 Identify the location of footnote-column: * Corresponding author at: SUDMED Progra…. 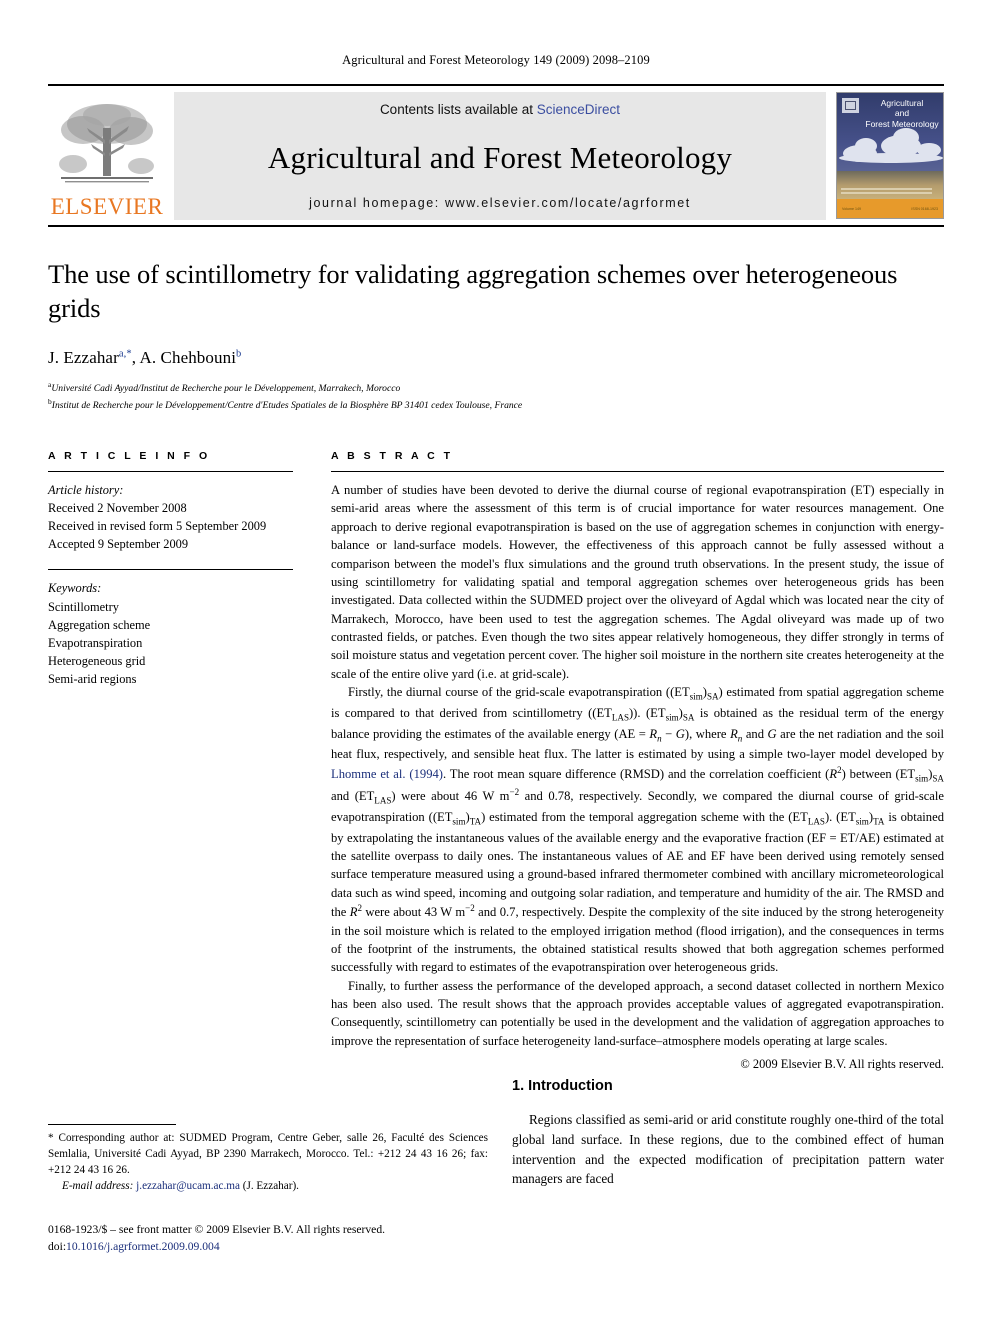
(268, 1178).